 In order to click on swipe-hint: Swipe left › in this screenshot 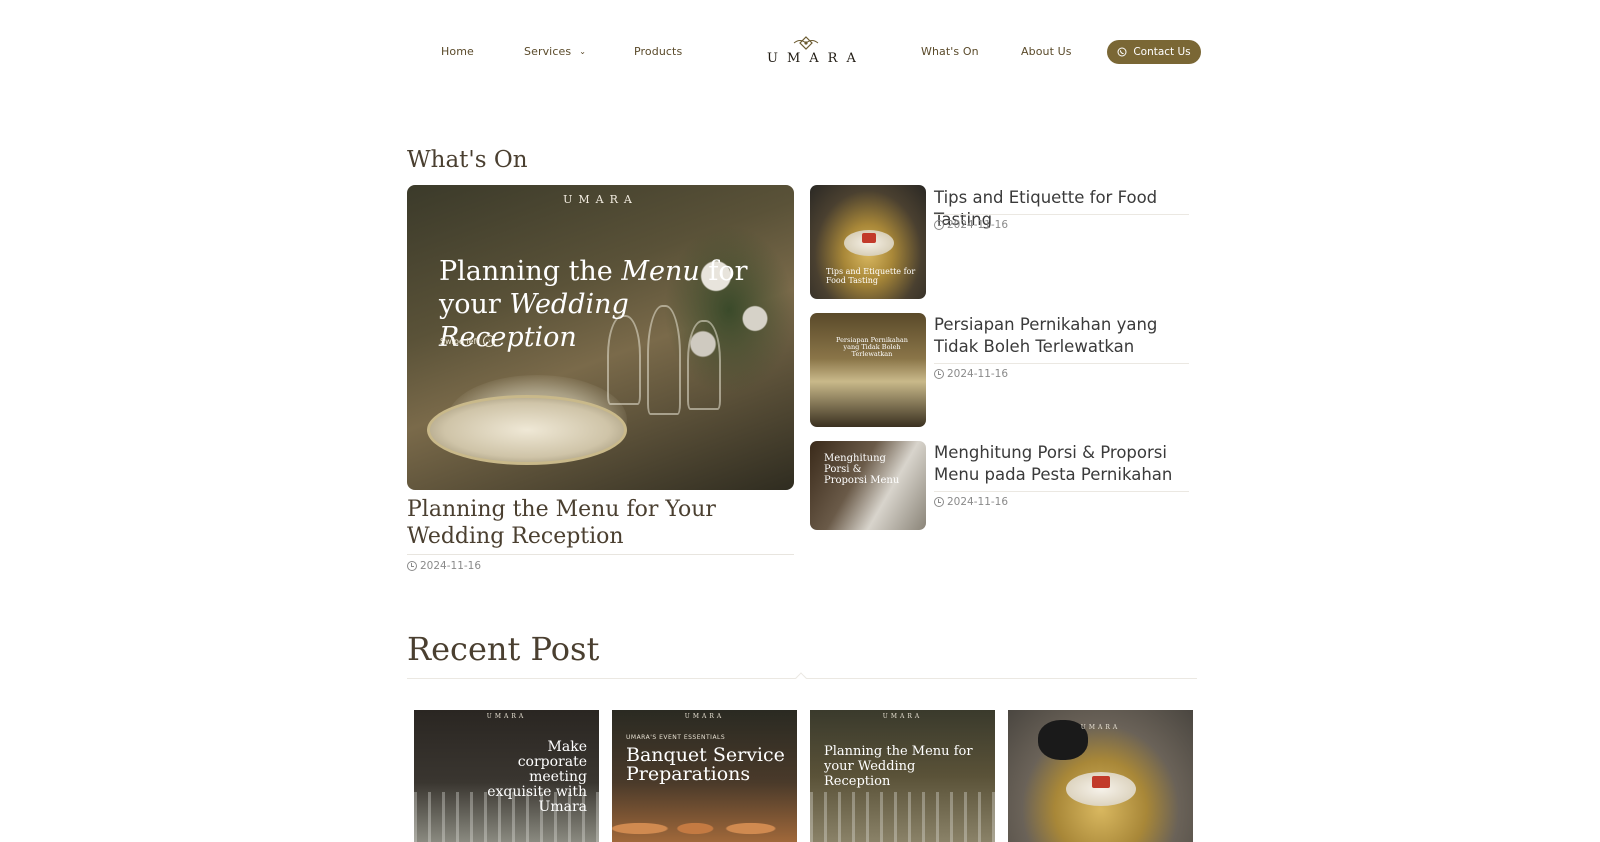, I will do `click(468, 341)`.